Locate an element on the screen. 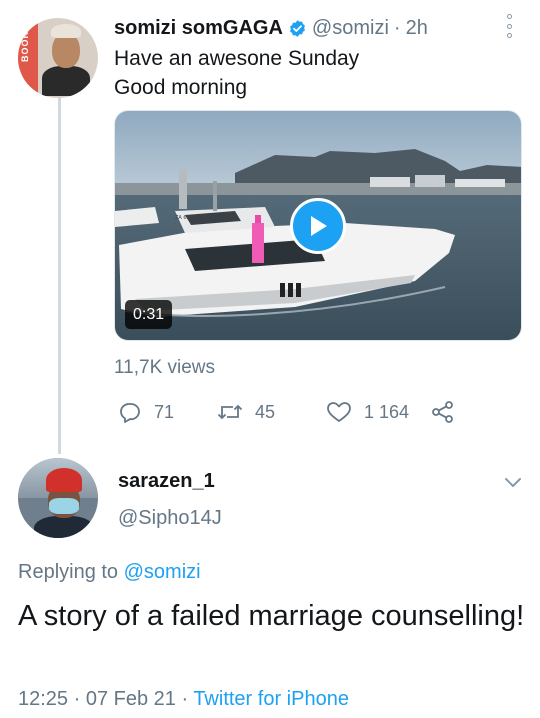 The width and height of the screenshot is (540, 718). reply-author-name: sarazen_1 is located at coordinates (166, 481).